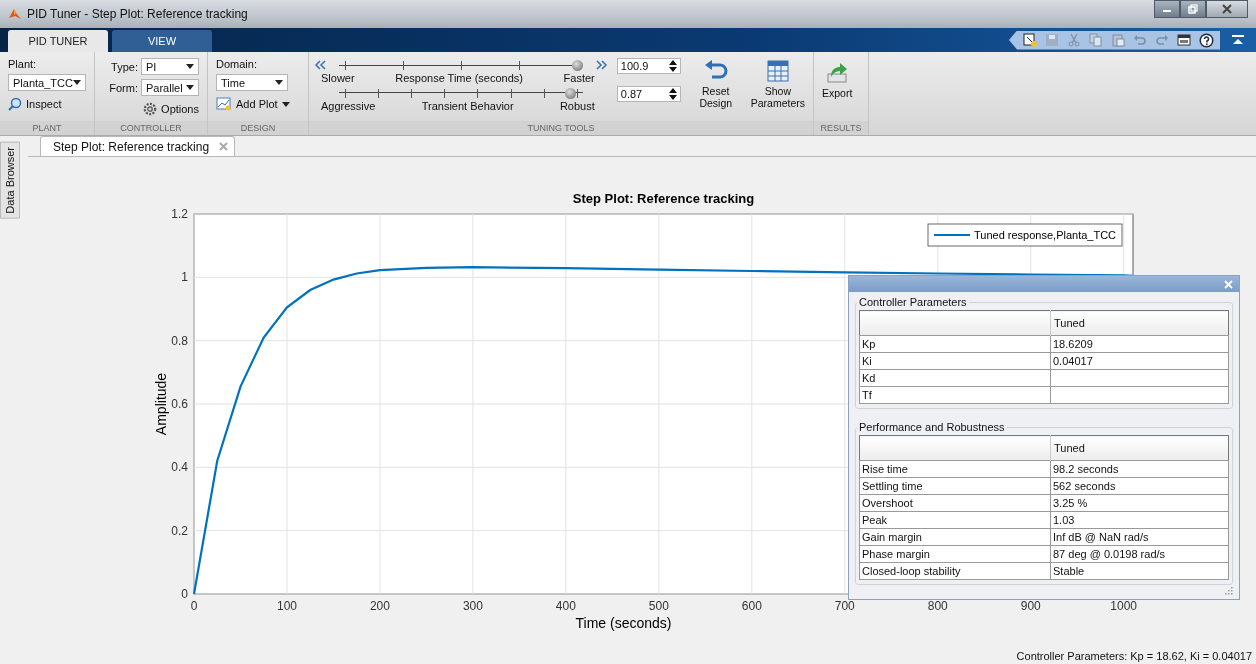 The image size is (1256, 664). I want to click on section-label: PLANT, so click(47, 128).